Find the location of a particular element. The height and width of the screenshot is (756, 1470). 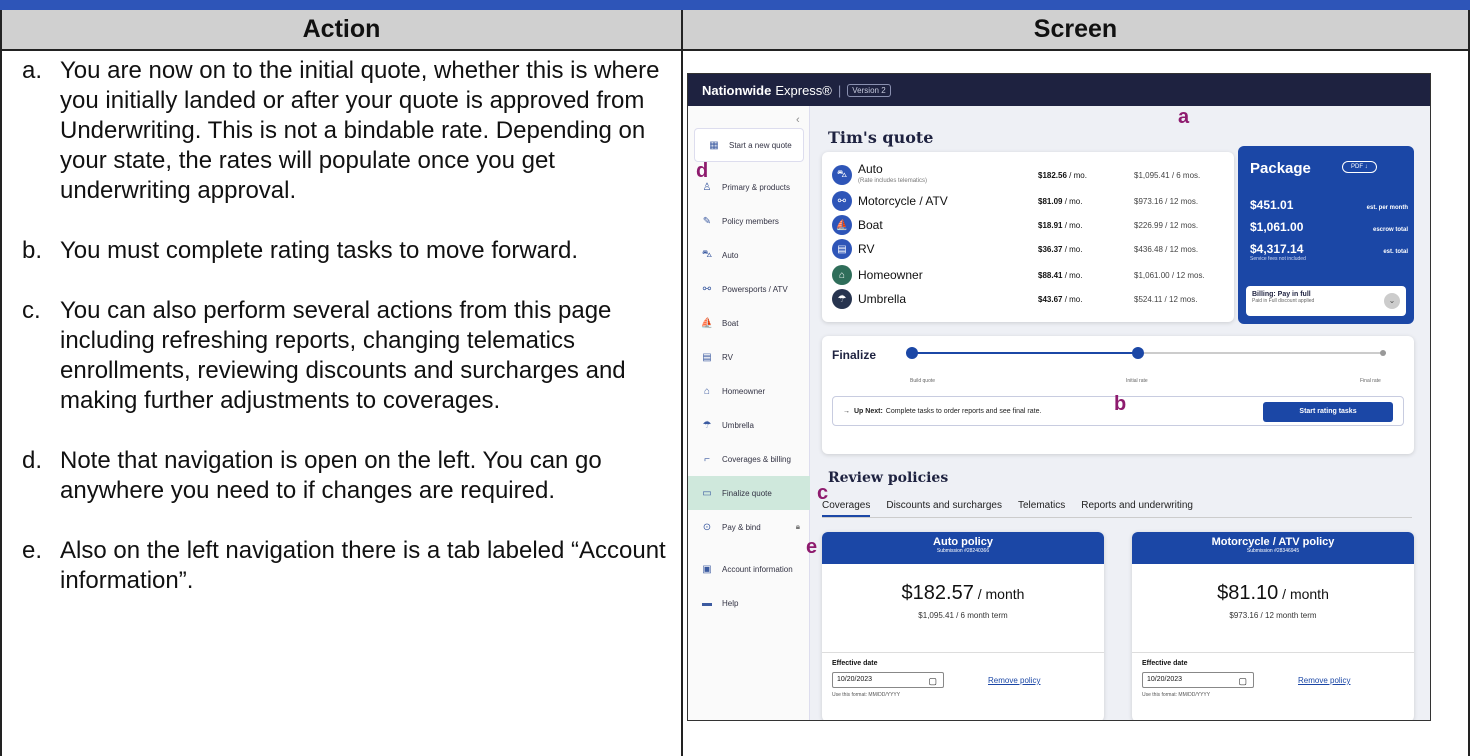

nav-label: Account information is located at coordinates (757, 569).